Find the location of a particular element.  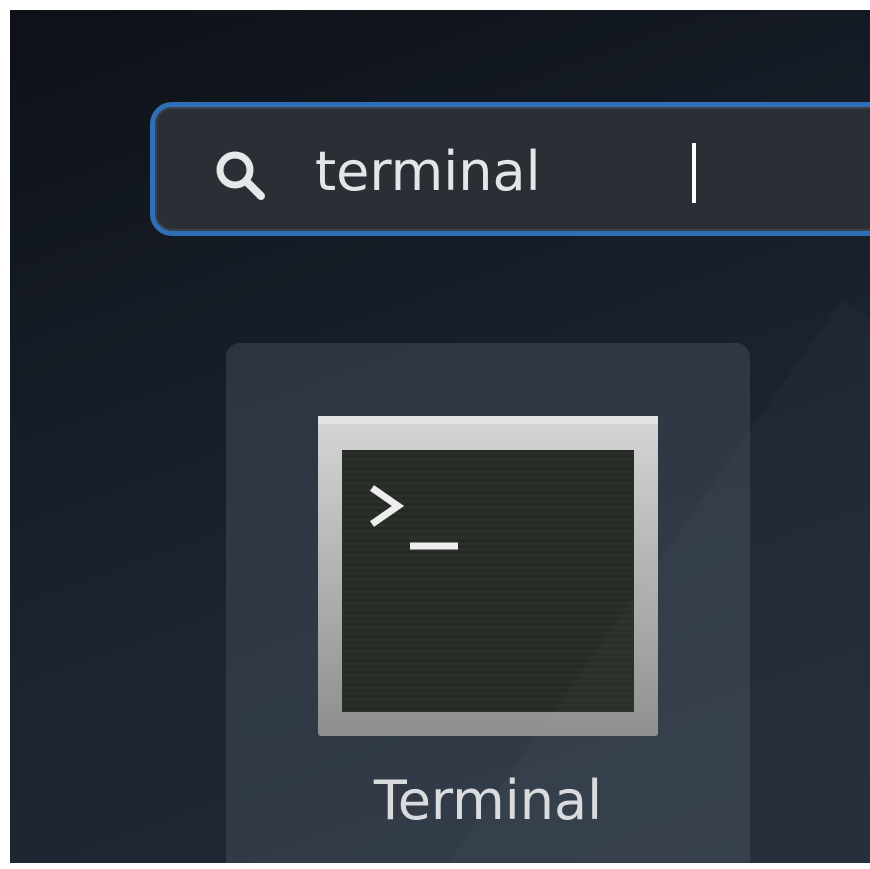

text-caret is located at coordinates (694, 173).